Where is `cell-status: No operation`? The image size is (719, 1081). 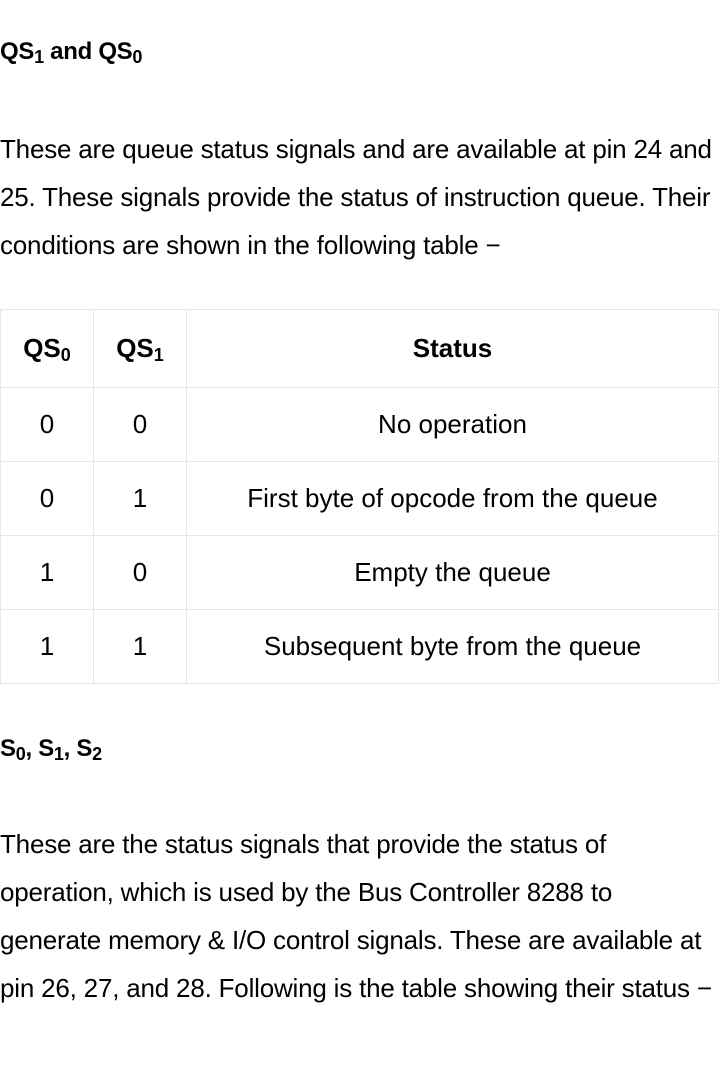
cell-status: No operation is located at coordinates (452, 424).